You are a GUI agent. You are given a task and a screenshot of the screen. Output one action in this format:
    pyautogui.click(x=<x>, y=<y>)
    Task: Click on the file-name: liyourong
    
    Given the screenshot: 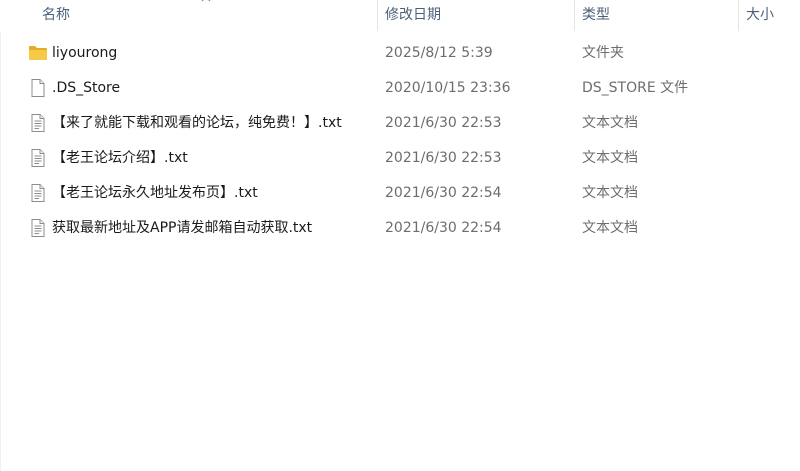 What is the action you would take?
    pyautogui.click(x=85, y=53)
    